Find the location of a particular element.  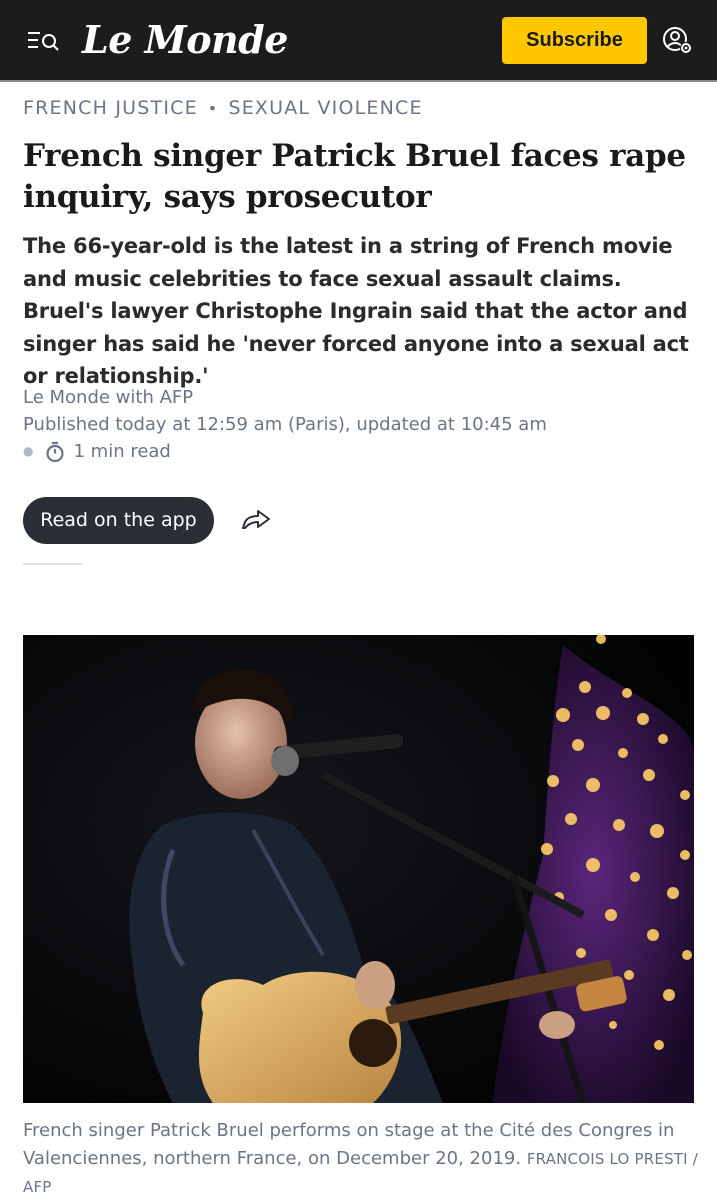

share-icon is located at coordinates (256, 520).